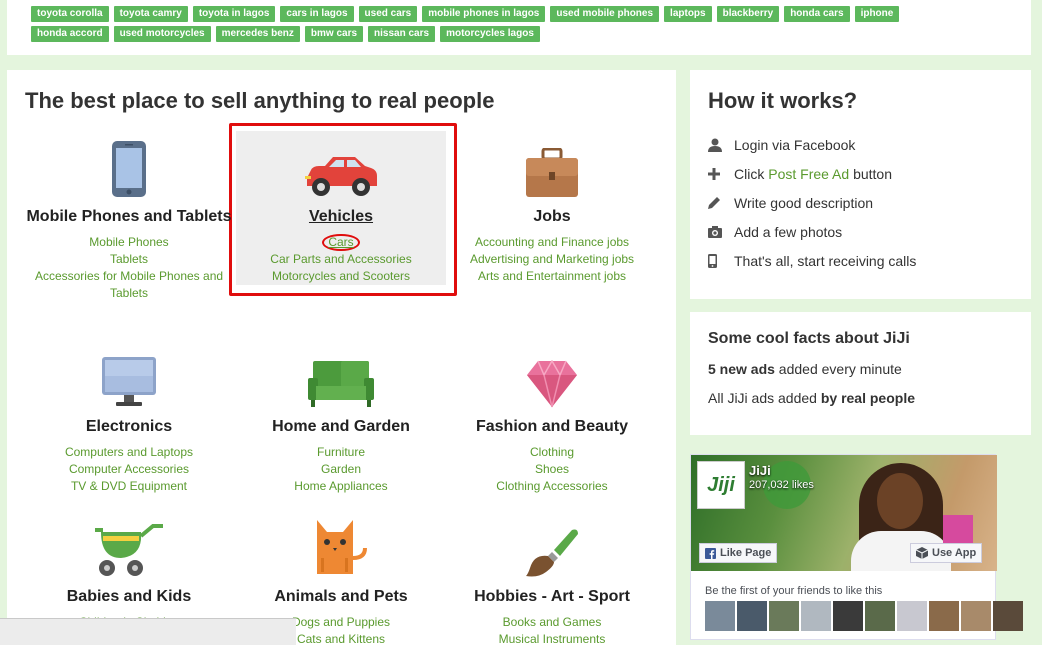 Image resolution: width=1042 pixels, height=645 pixels. What do you see at coordinates (721, 231) in the screenshot?
I see `camera-icon` at bounding box center [721, 231].